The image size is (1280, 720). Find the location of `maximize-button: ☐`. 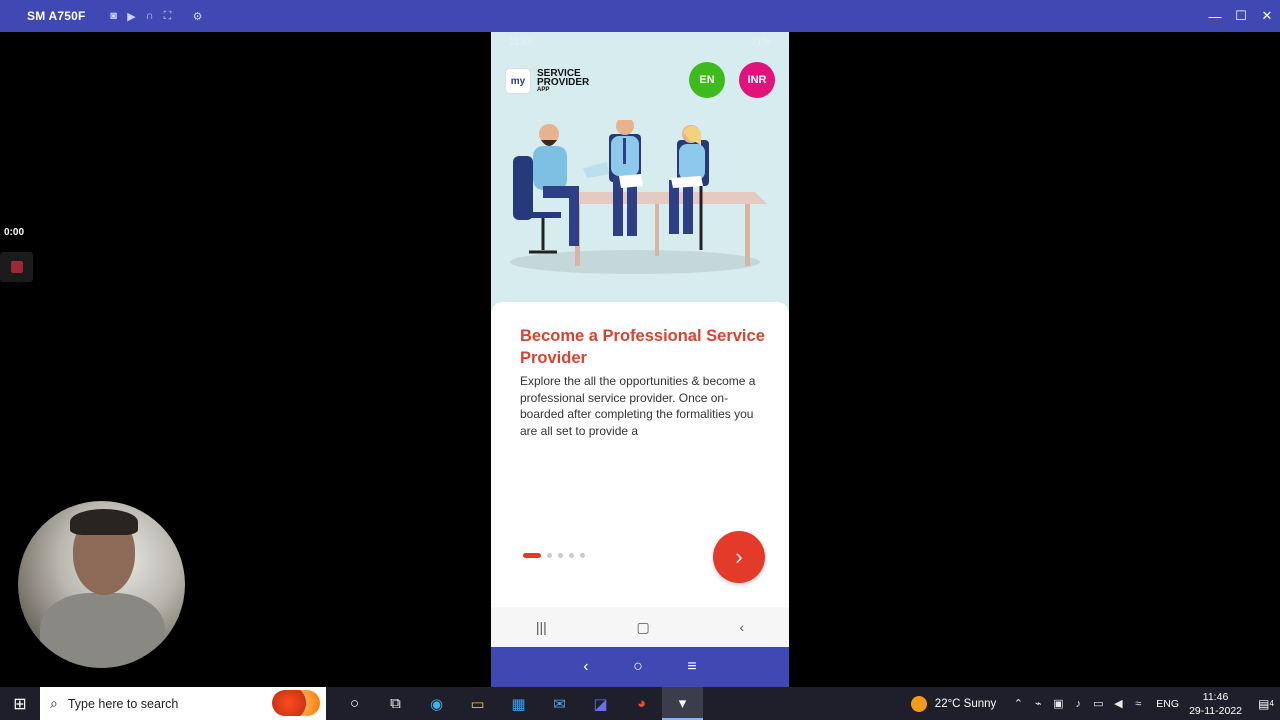

maximize-button: ☐ is located at coordinates (1241, 16).